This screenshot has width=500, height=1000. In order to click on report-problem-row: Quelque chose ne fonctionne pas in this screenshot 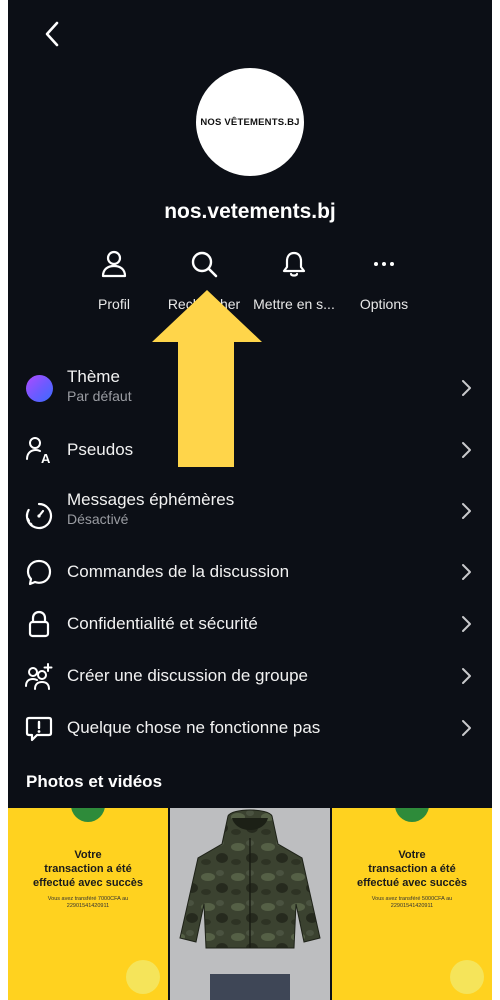, I will do `click(250, 728)`.